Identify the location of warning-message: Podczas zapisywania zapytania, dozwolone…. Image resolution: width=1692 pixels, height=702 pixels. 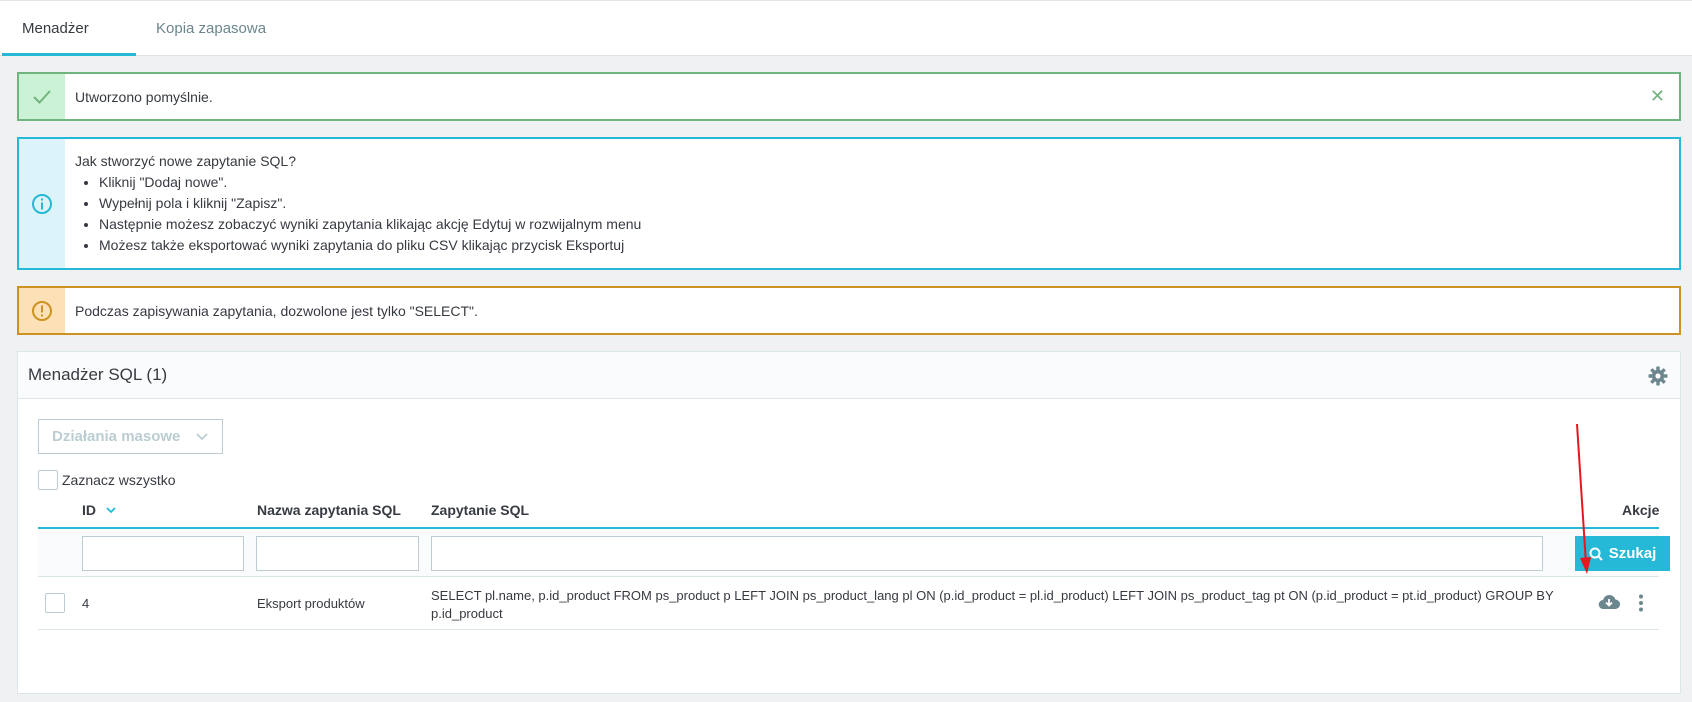
(276, 310).